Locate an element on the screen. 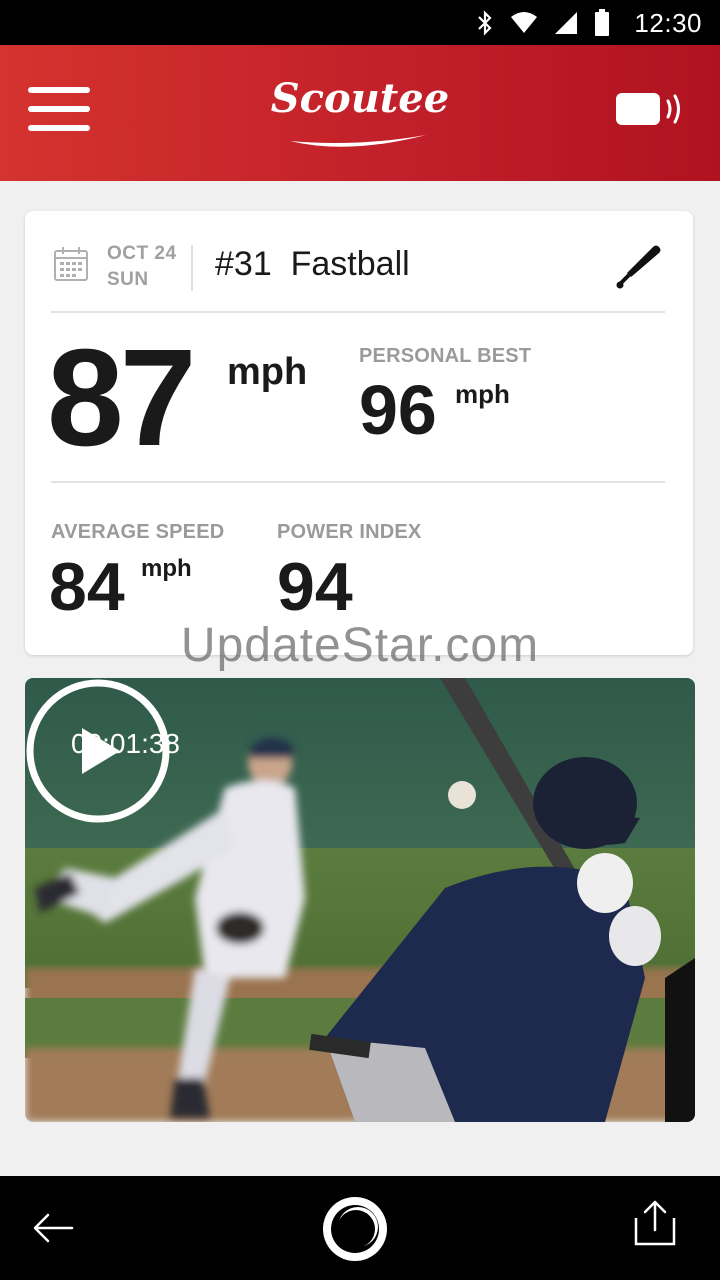  average-speed-label: AVERAGE SPEED is located at coordinates (138, 532).